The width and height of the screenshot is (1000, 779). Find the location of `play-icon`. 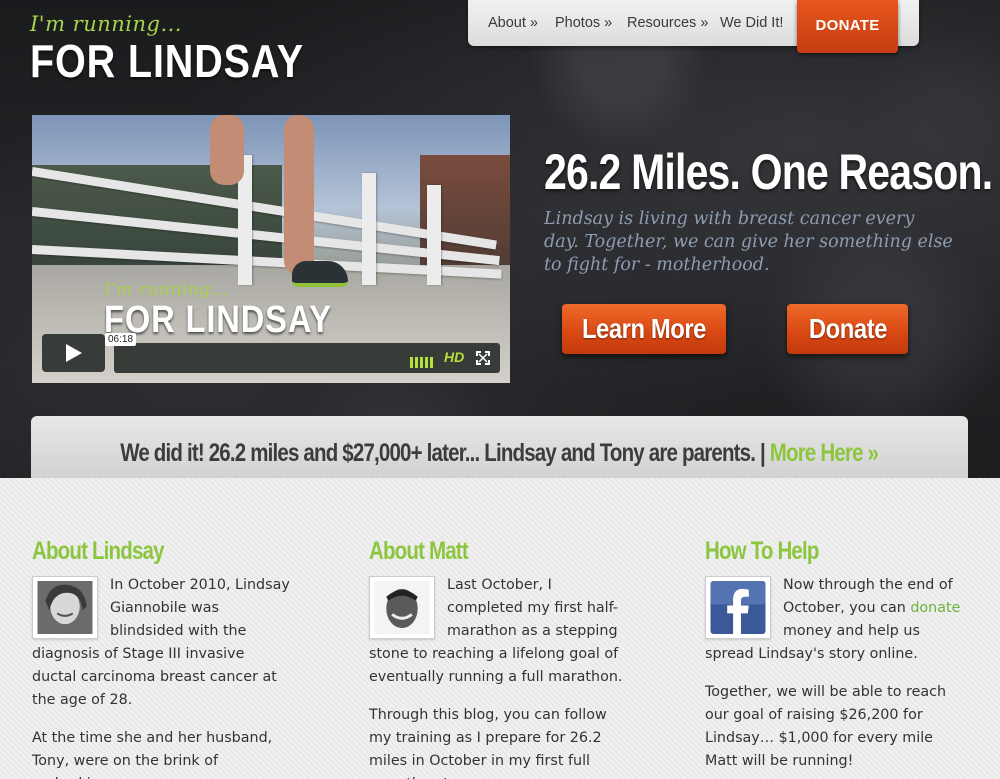

play-icon is located at coordinates (74, 353).